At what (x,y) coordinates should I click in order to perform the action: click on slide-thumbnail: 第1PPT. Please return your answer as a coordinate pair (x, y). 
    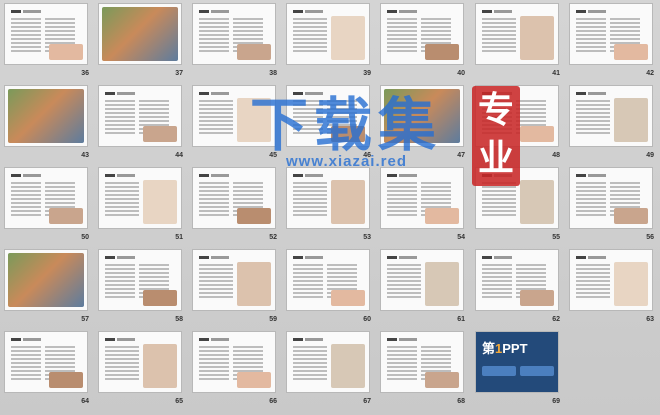
    Looking at the image, I should click on (517, 362).